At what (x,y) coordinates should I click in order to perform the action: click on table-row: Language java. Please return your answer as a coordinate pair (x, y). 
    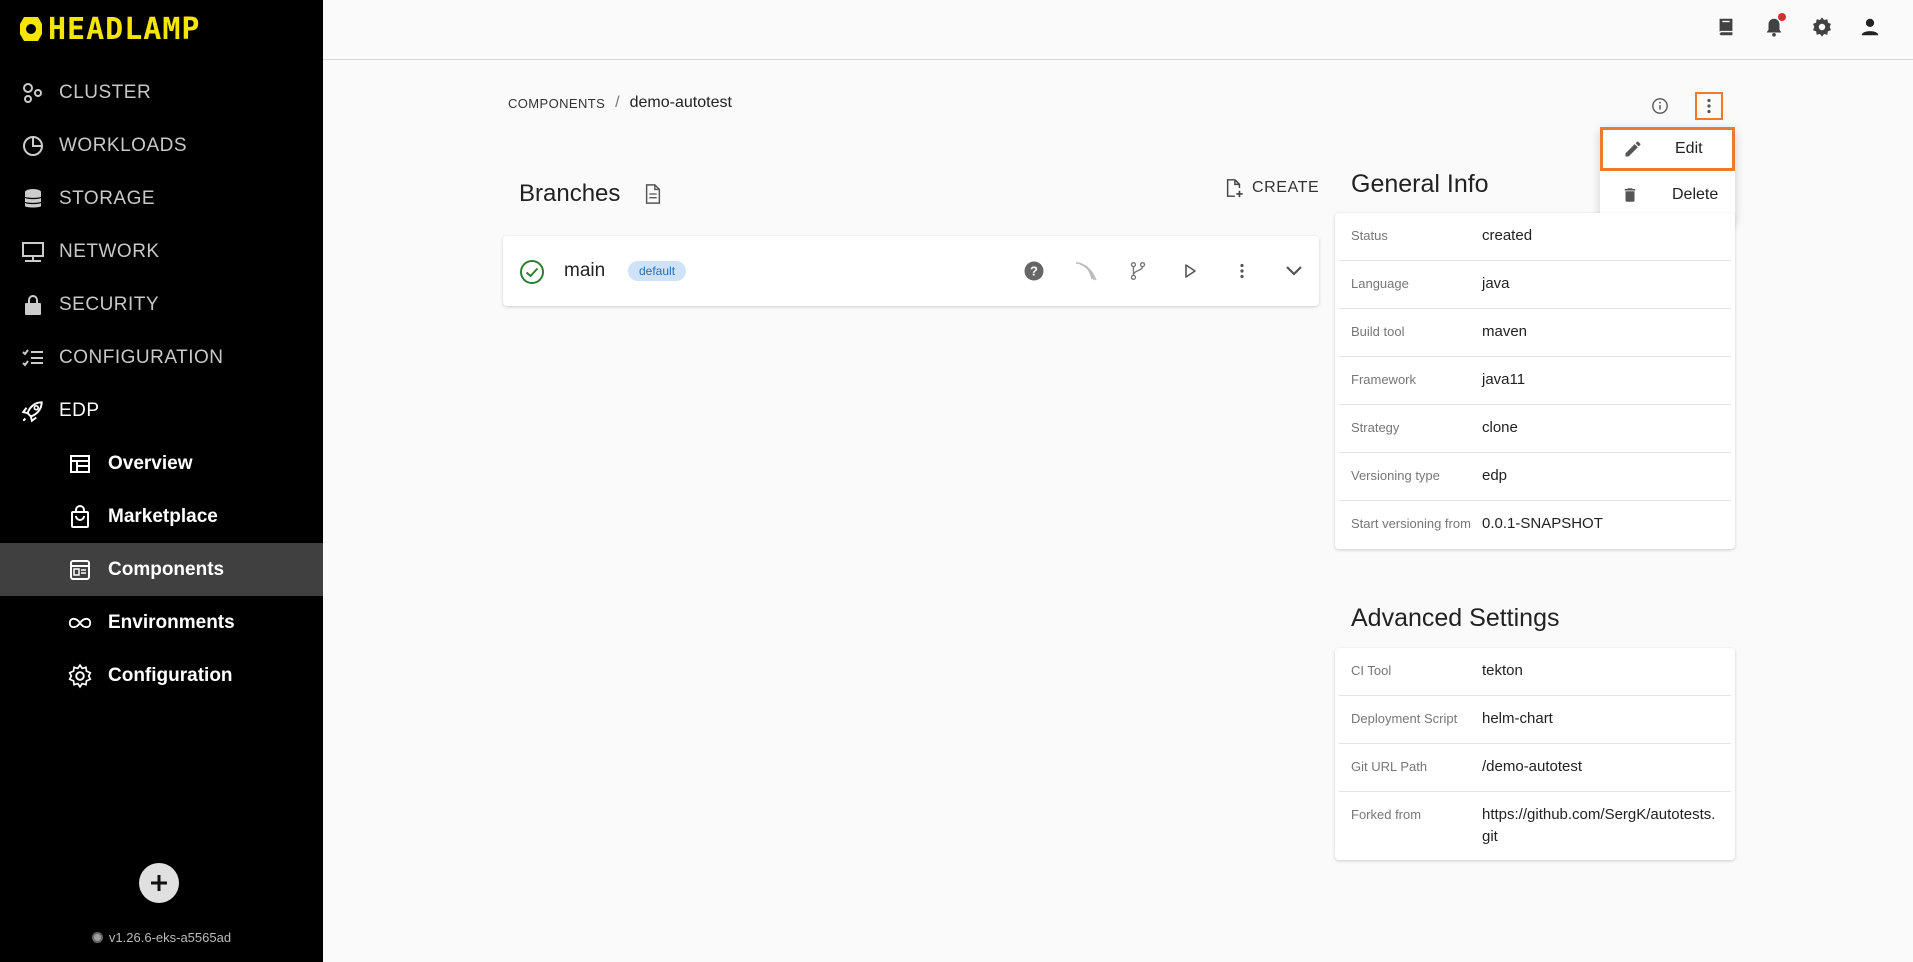
    Looking at the image, I should click on (1535, 285).